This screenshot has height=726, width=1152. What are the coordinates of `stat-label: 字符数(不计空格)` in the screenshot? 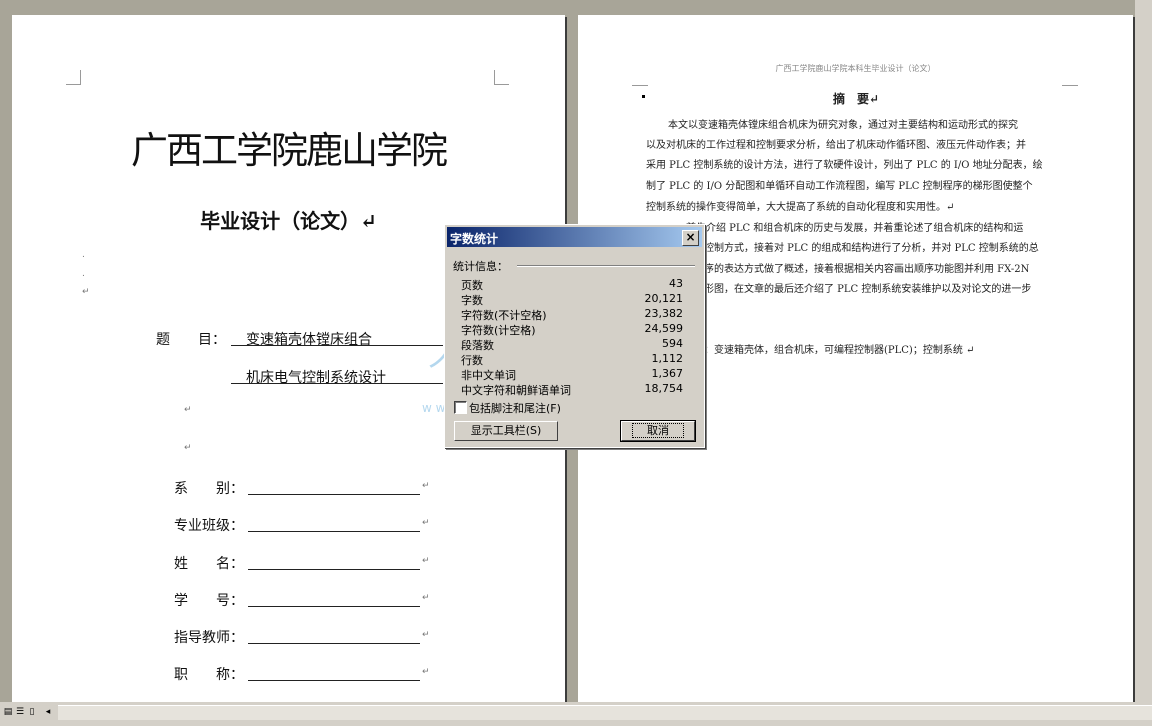 It's located at (504, 315).